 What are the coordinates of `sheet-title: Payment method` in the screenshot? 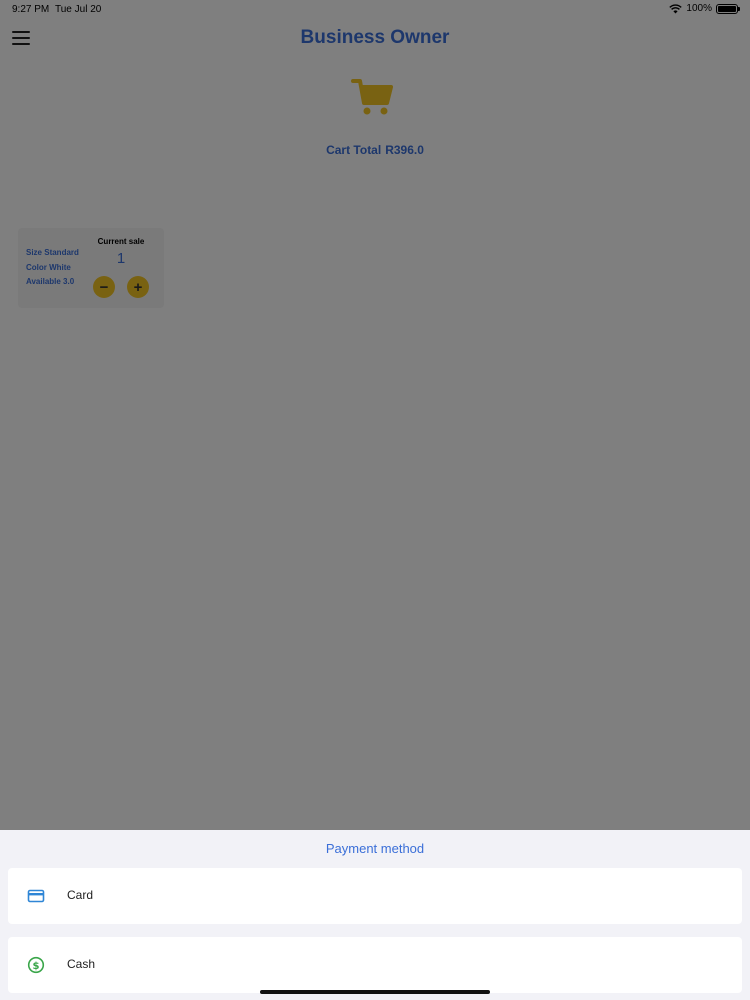 It's located at (375, 848).